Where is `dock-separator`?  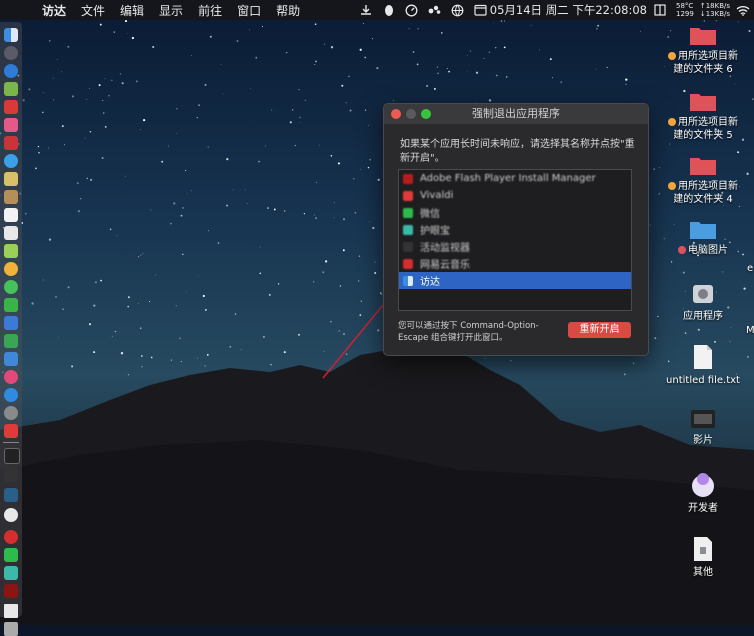
dock-separator is located at coordinates (11, 442).